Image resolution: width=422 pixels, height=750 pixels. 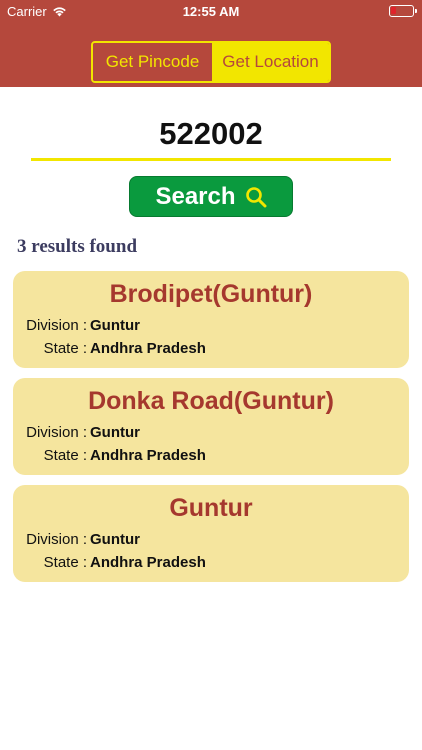 I want to click on tab-get-pincode: Get Pincode, so click(x=152, y=62).